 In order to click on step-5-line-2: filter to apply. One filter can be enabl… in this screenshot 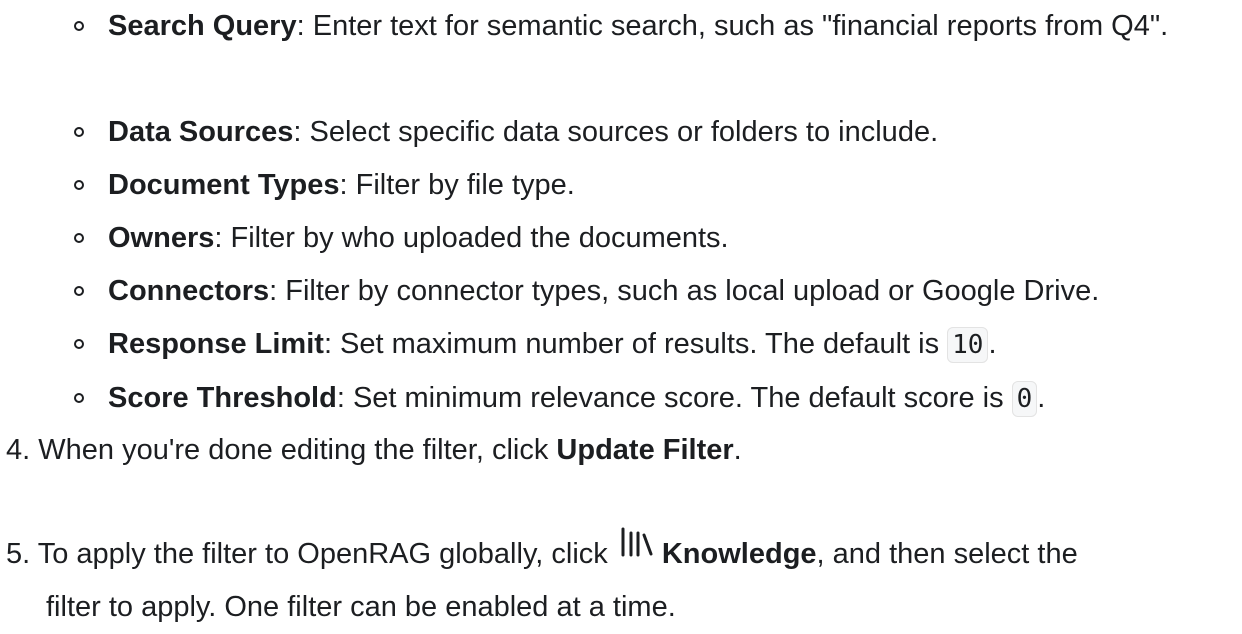, I will do `click(361, 607)`.